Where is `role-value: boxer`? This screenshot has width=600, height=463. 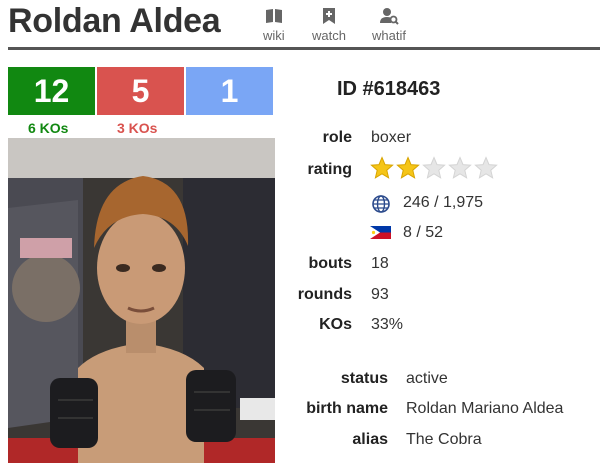
role-value: boxer is located at coordinates (391, 137).